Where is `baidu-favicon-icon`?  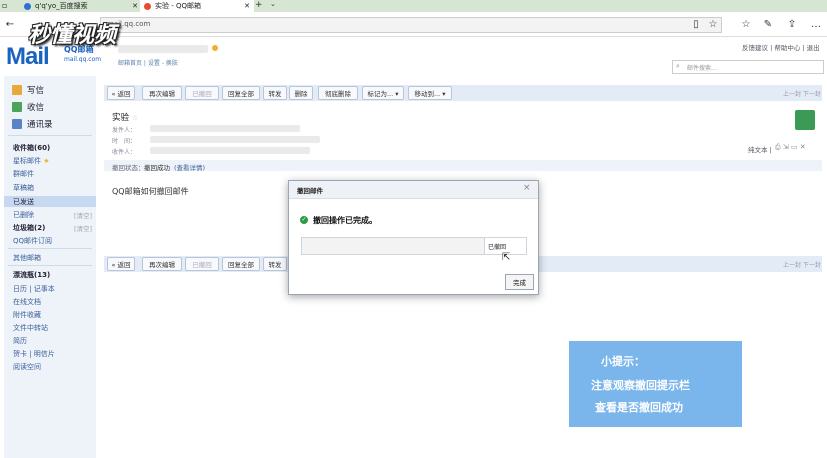
baidu-favicon-icon is located at coordinates (27, 6).